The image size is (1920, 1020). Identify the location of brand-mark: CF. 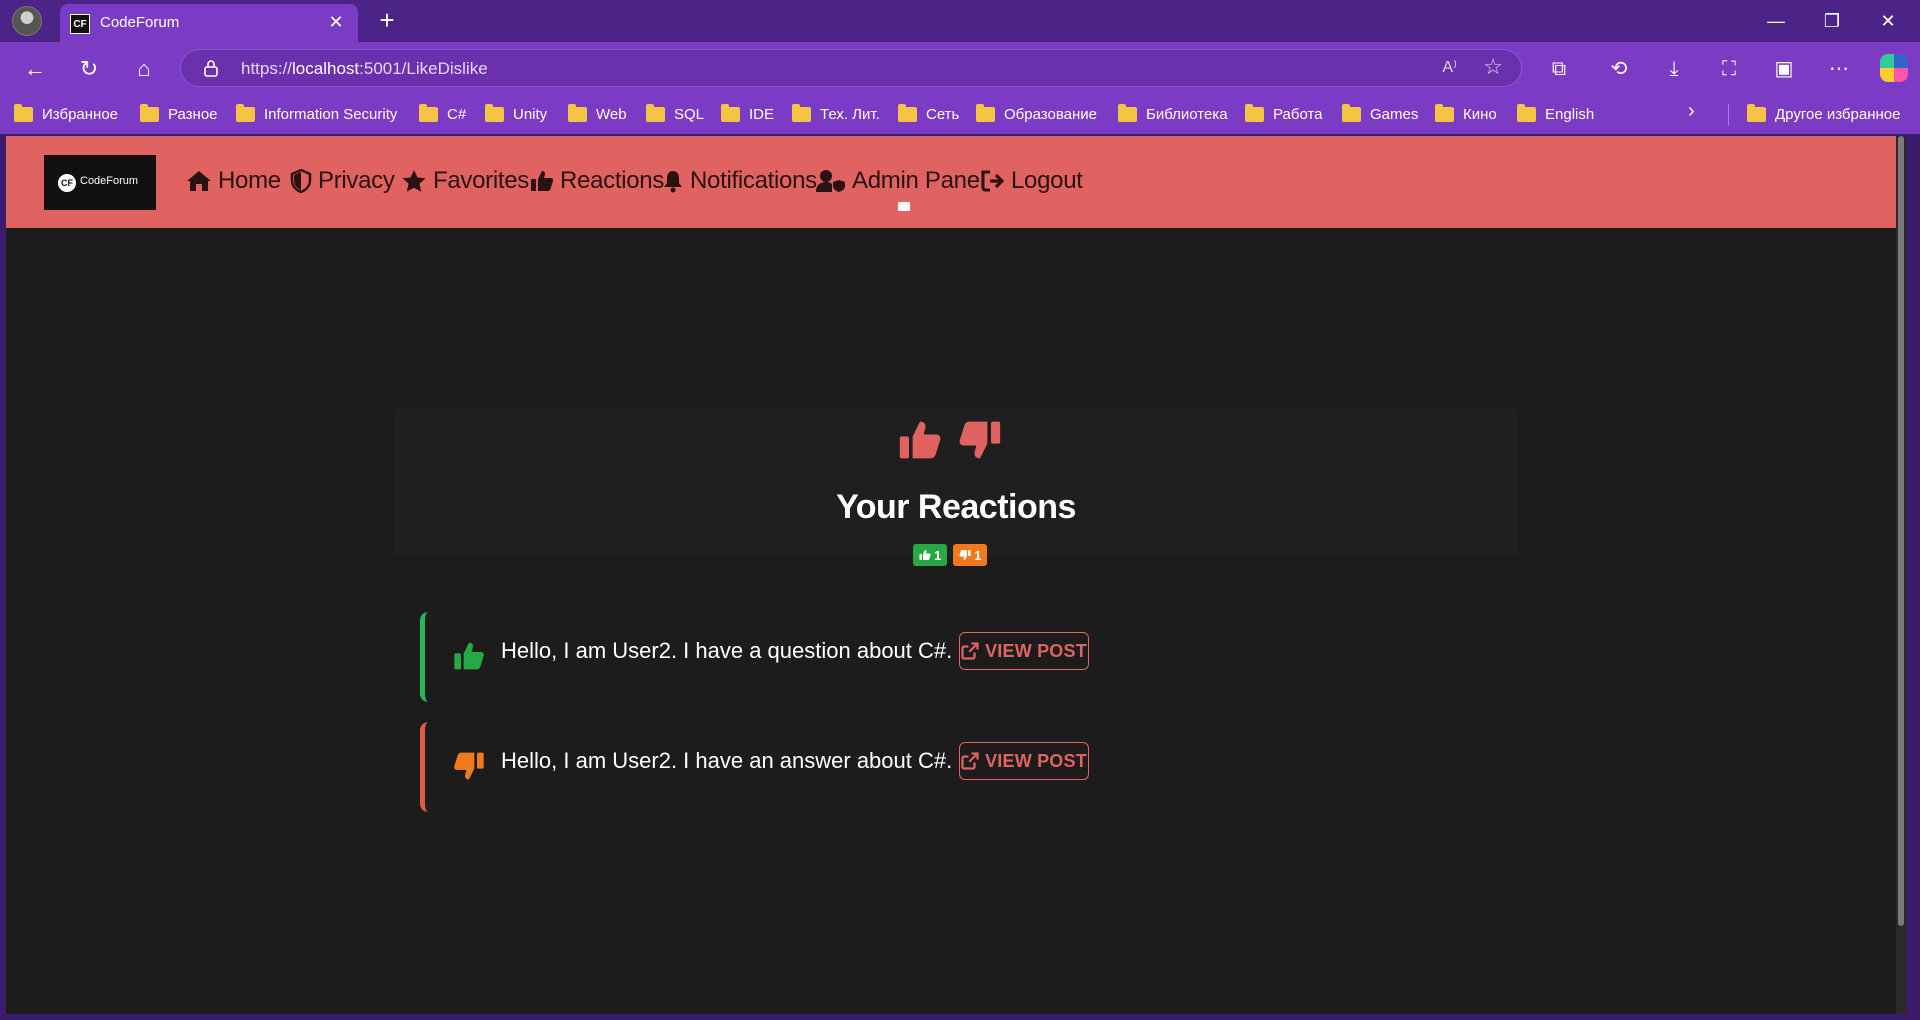
(67, 183).